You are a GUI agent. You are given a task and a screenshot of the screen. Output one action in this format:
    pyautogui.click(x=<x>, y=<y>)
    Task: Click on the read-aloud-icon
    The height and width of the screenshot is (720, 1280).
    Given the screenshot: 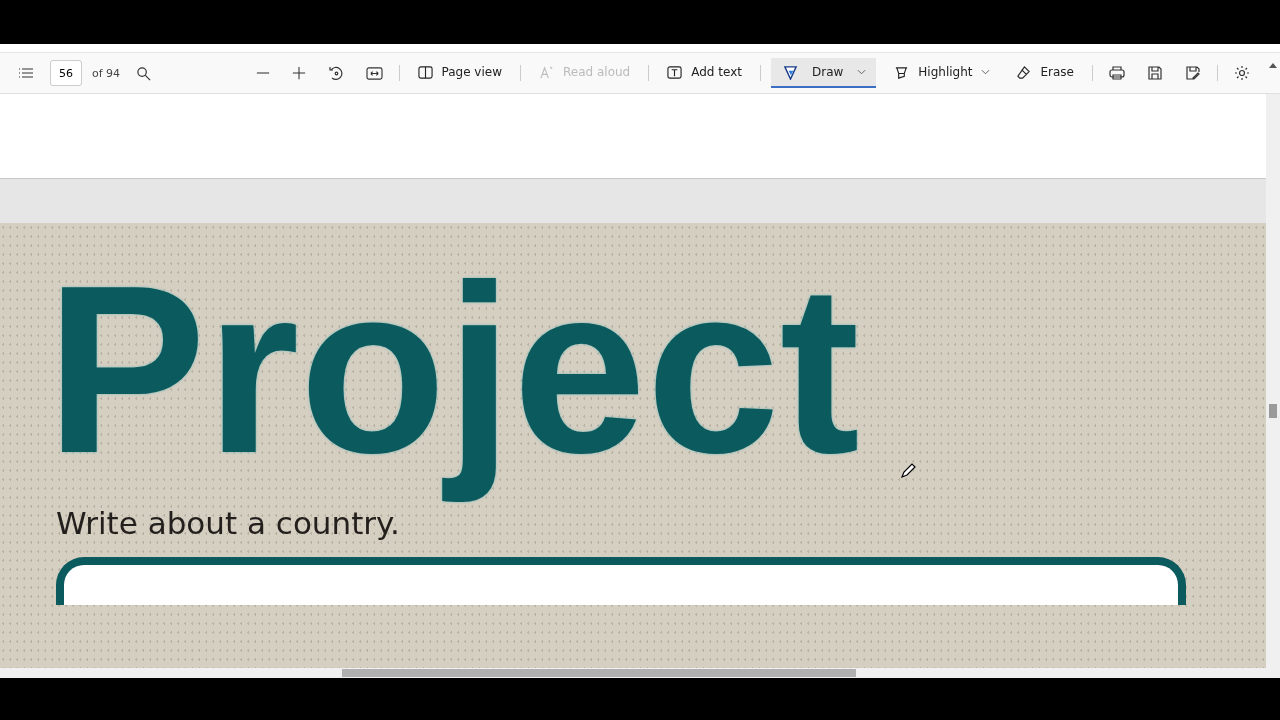 What is the action you would take?
    pyautogui.click(x=546, y=72)
    